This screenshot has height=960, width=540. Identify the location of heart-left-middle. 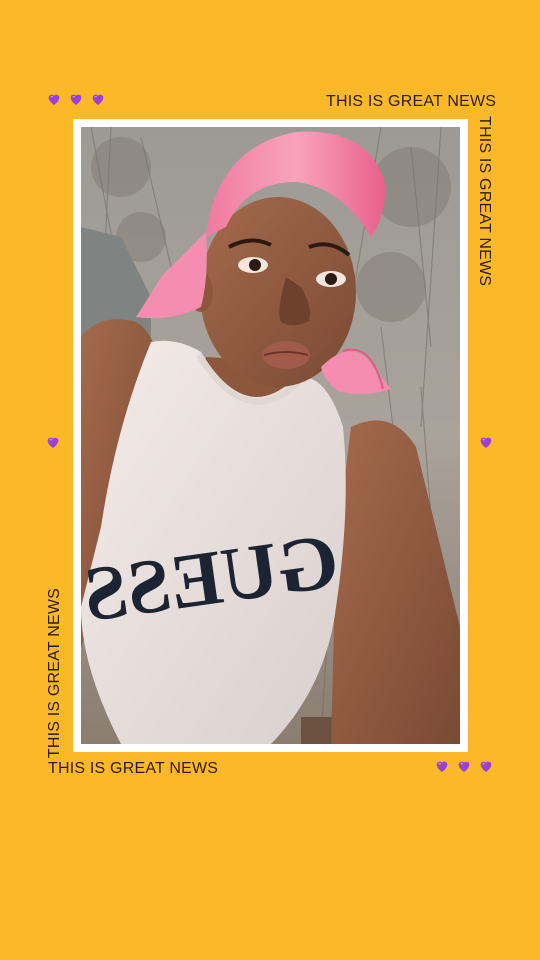
(53, 442).